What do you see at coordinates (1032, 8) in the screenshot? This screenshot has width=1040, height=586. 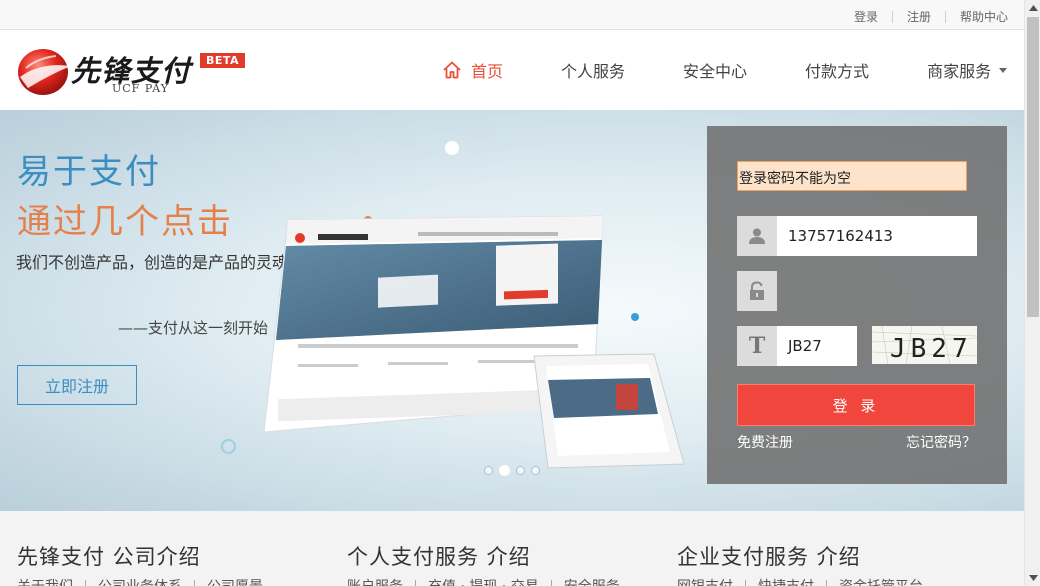 I see `scroll-up-arrow-icon` at bounding box center [1032, 8].